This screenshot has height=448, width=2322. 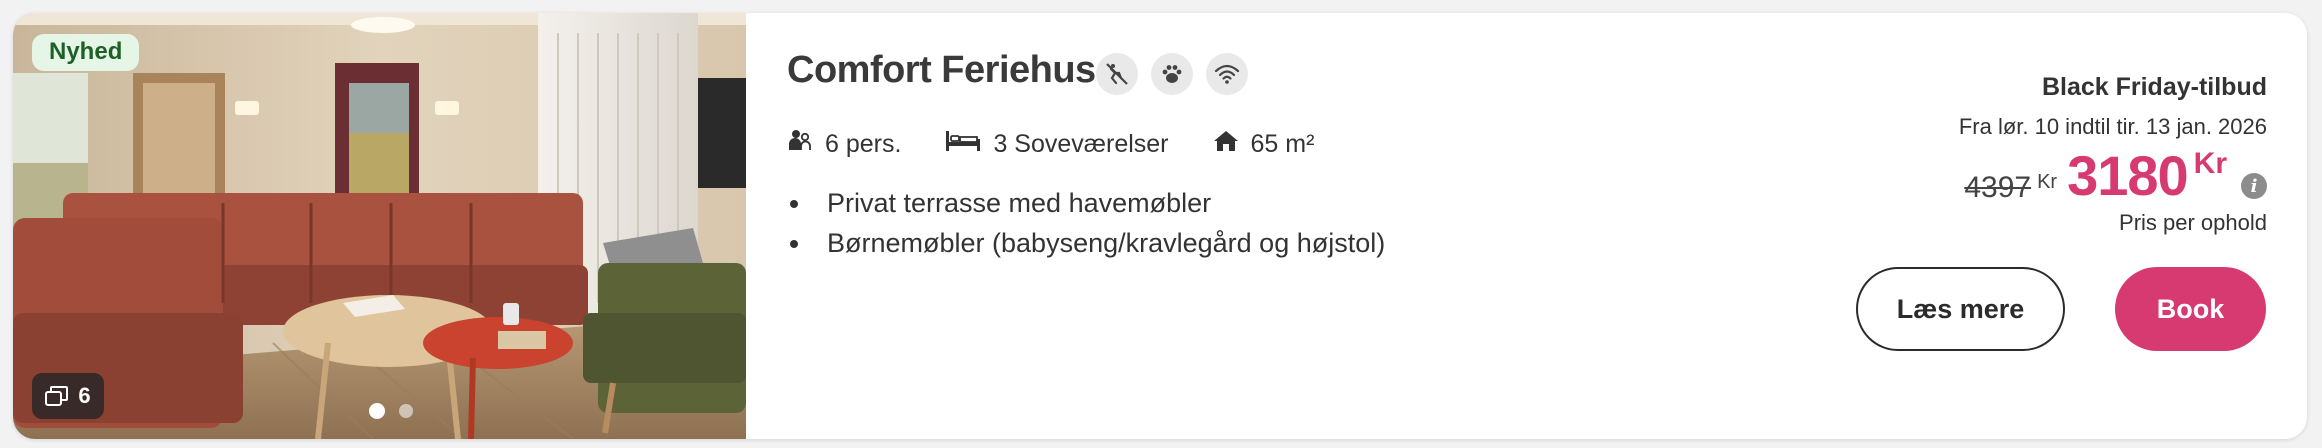 I want to click on carousel-dot-active, so click(x=377, y=411).